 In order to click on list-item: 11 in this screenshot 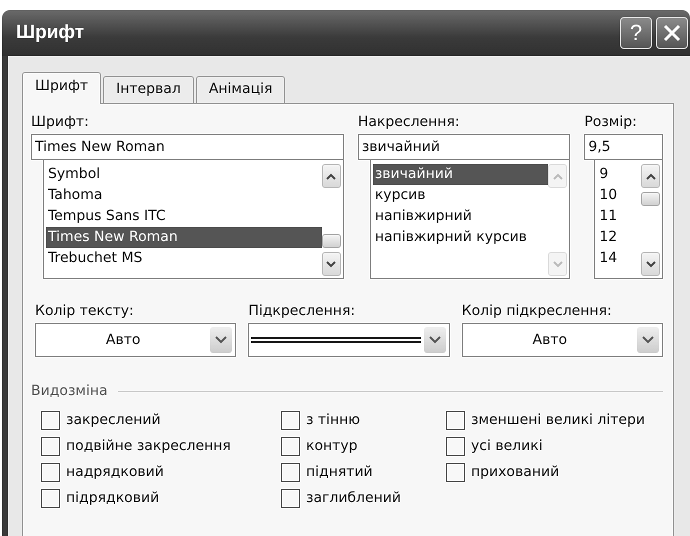, I will do `click(619, 216)`.